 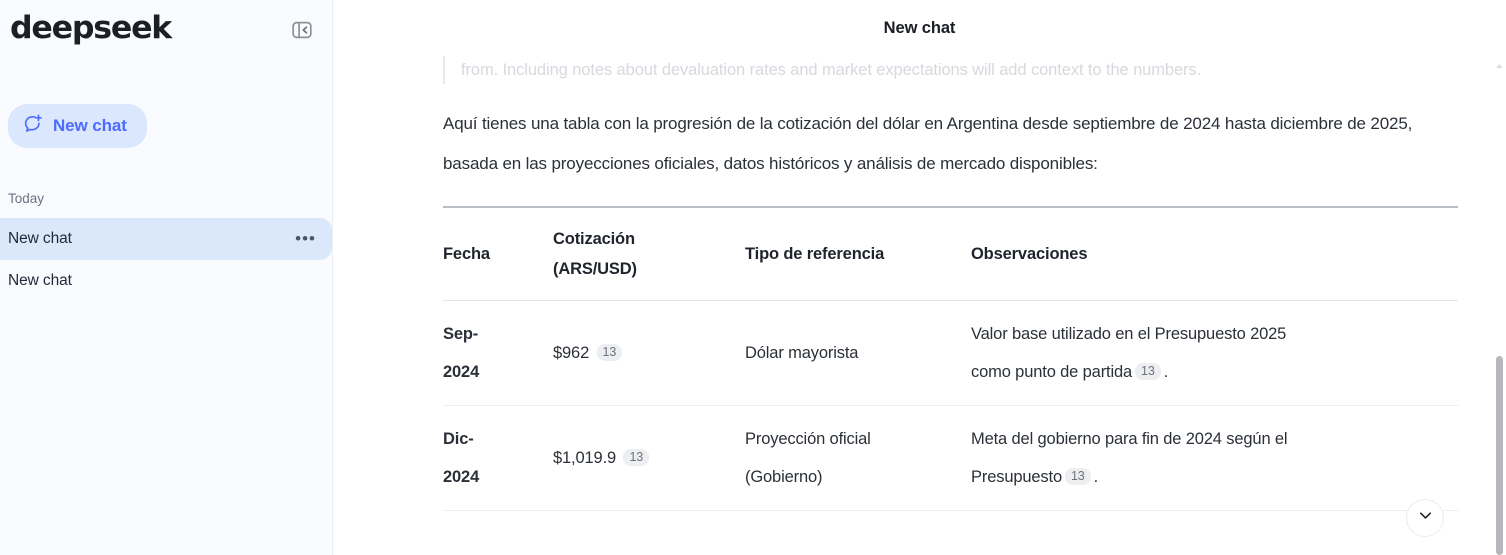 I want to click on cell-tipo: Proyección oficial (Gobierno), so click(x=858, y=458).